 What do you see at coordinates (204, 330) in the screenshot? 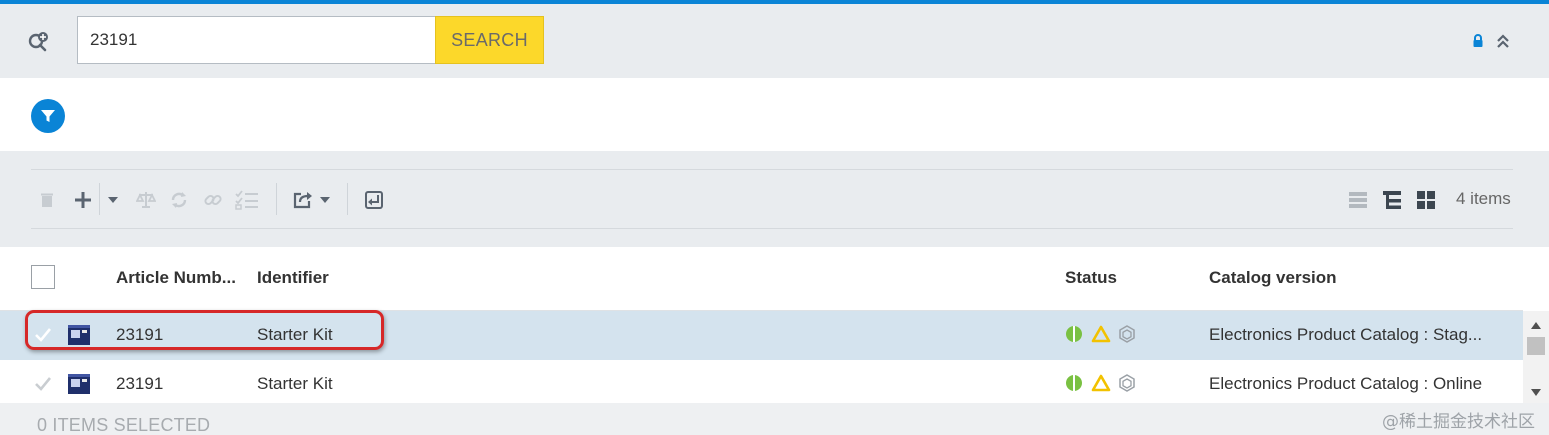
I see `highlight-annotation` at bounding box center [204, 330].